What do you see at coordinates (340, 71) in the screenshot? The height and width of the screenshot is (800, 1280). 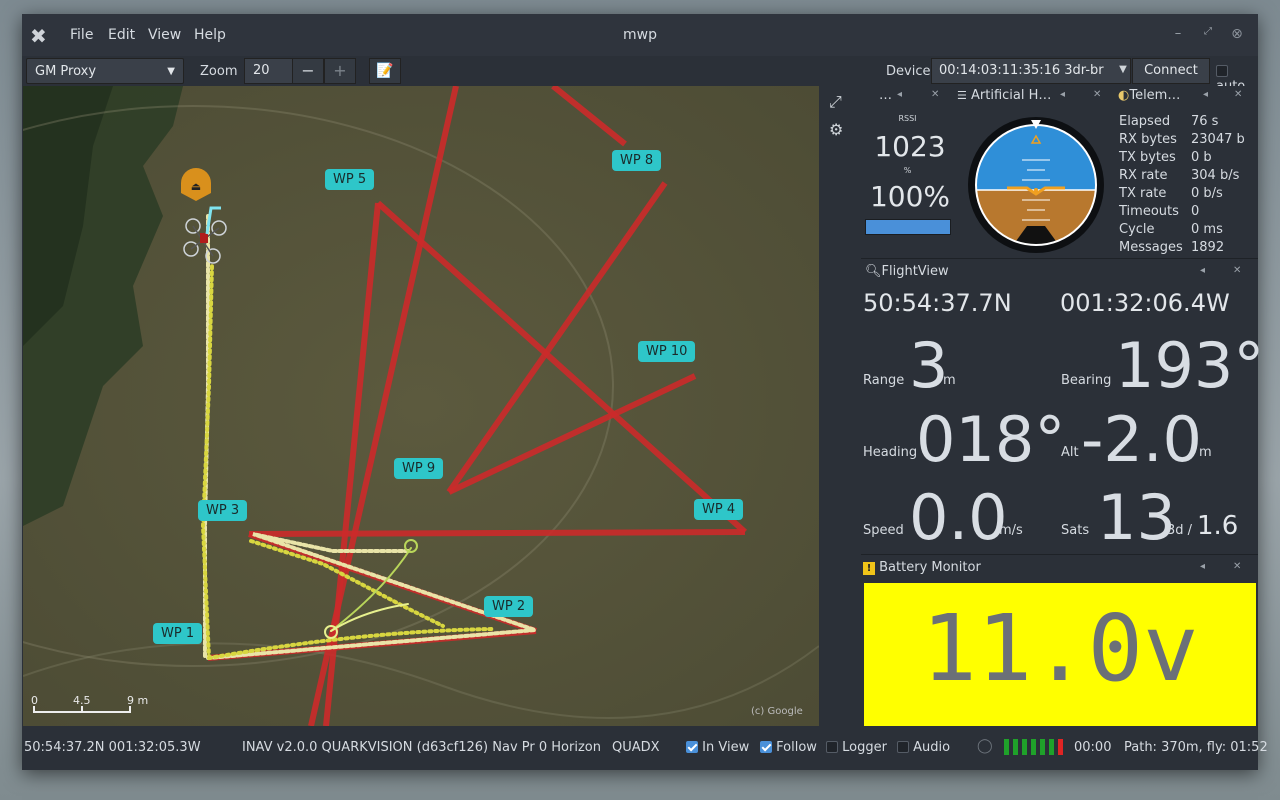 I see `zoom-in-button: +` at bounding box center [340, 71].